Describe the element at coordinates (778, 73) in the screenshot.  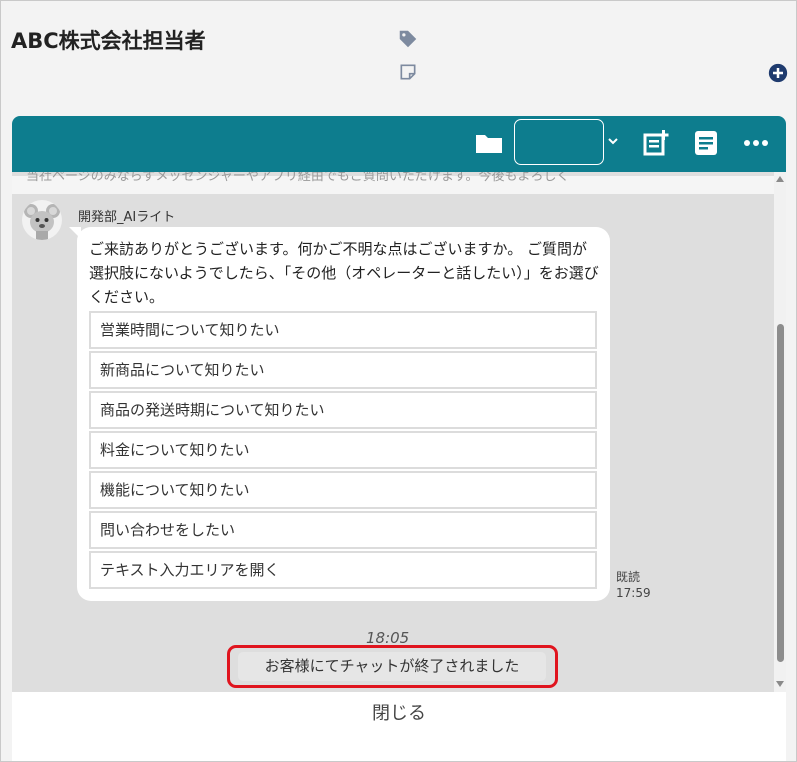
I see `plus-circle-icon` at that location.